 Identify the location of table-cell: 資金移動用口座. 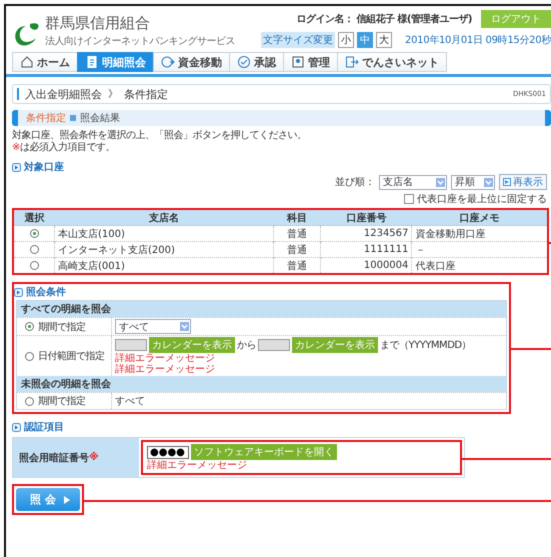
(479, 234).